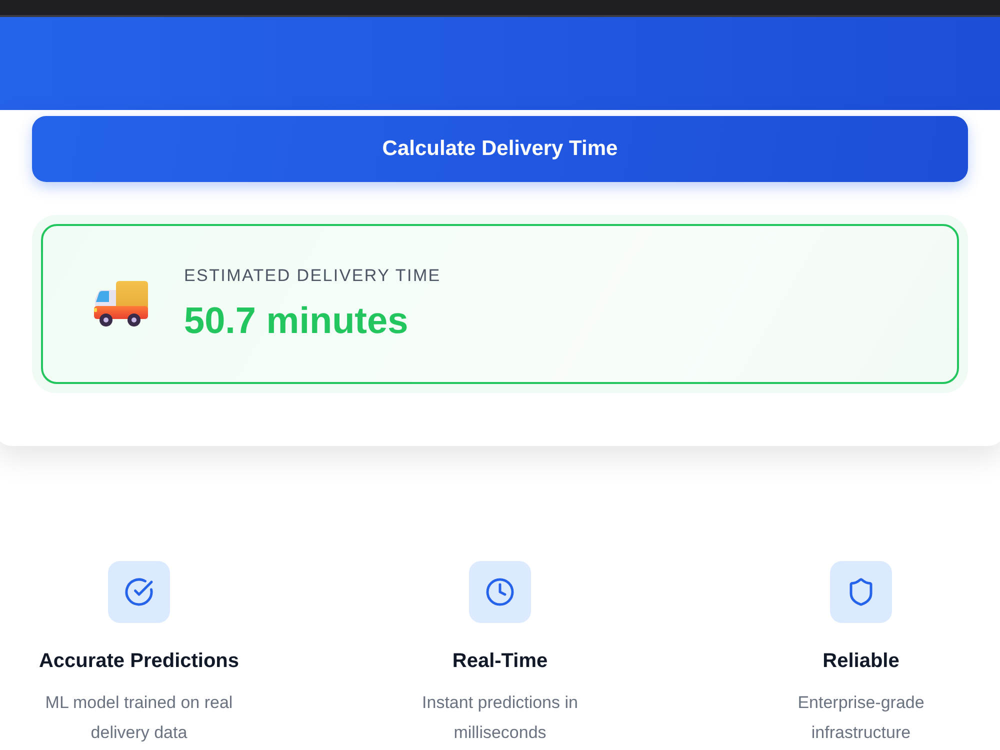 Image resolution: width=1000 pixels, height=750 pixels. What do you see at coordinates (121, 304) in the screenshot?
I see `truck-icon` at bounding box center [121, 304].